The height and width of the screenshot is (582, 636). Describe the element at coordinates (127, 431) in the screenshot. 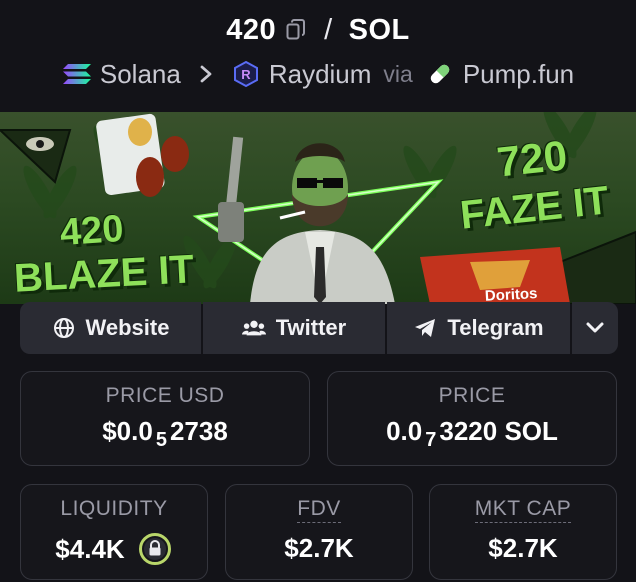

I see `price-usd-prefix: $0.0` at that location.